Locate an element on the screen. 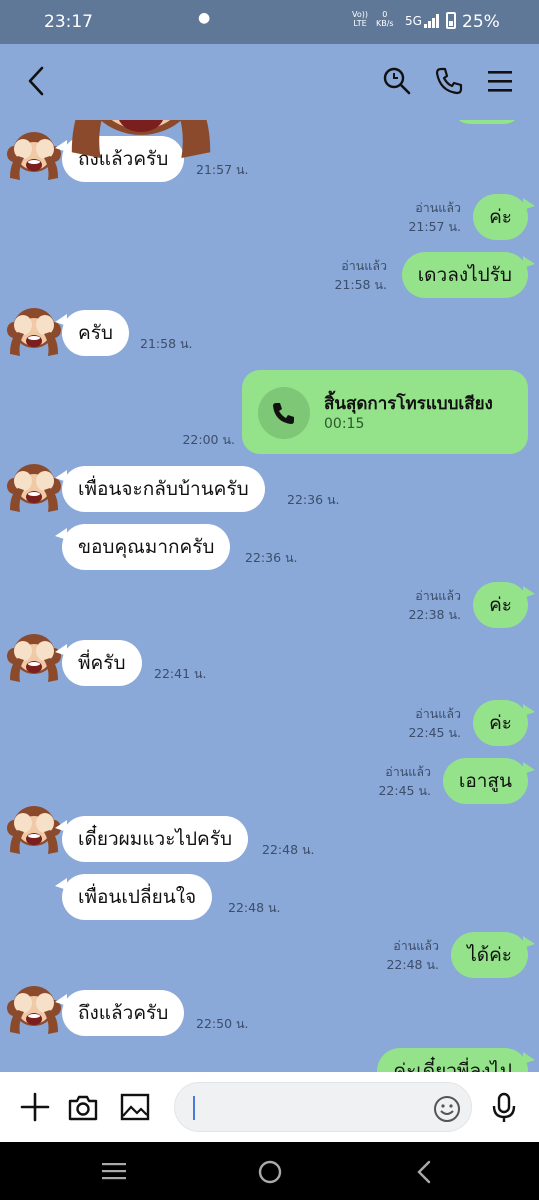  plus-icon is located at coordinates (35, 1107).